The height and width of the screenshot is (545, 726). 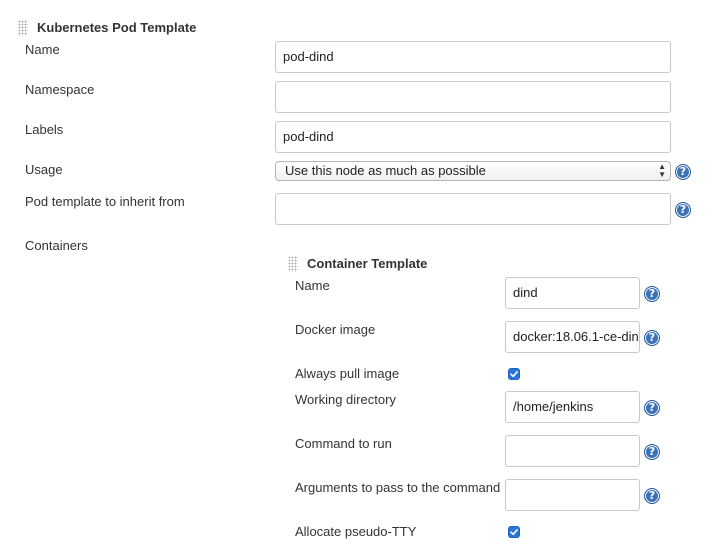 What do you see at coordinates (367, 263) in the screenshot?
I see `container-template-title: Container Template` at bounding box center [367, 263].